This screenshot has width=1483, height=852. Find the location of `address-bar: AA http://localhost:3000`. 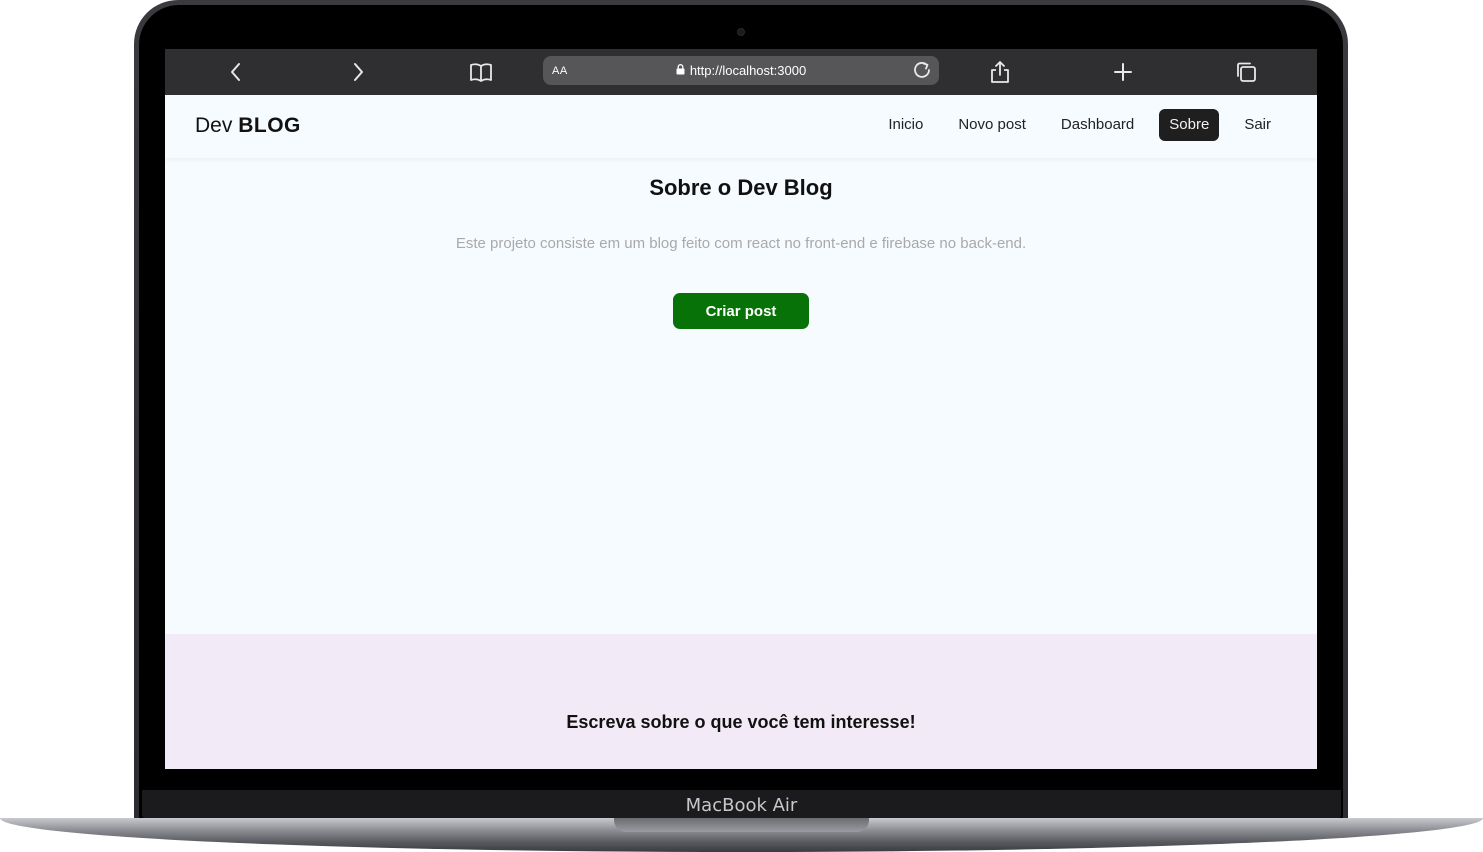

address-bar: AA http://localhost:3000 is located at coordinates (741, 70).